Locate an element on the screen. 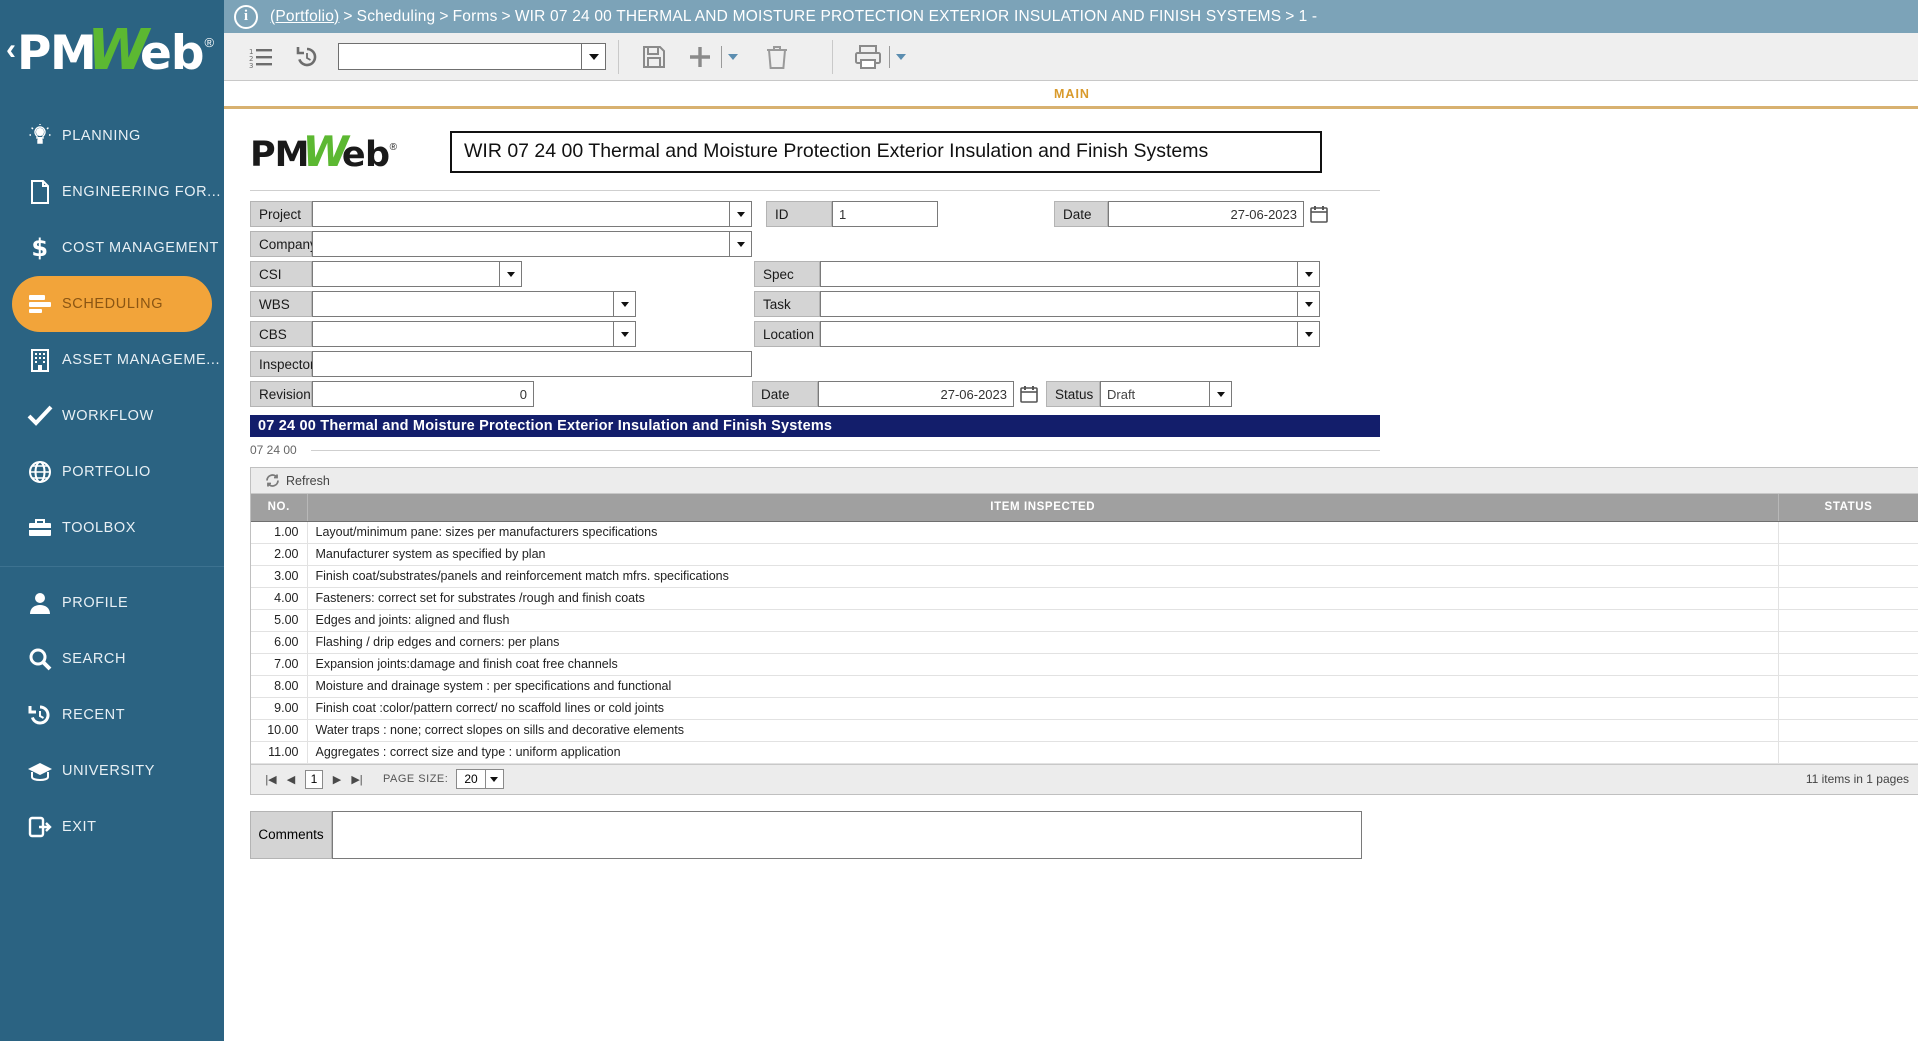 This screenshot has width=1918, height=1041. comments-textarea is located at coordinates (847, 834).